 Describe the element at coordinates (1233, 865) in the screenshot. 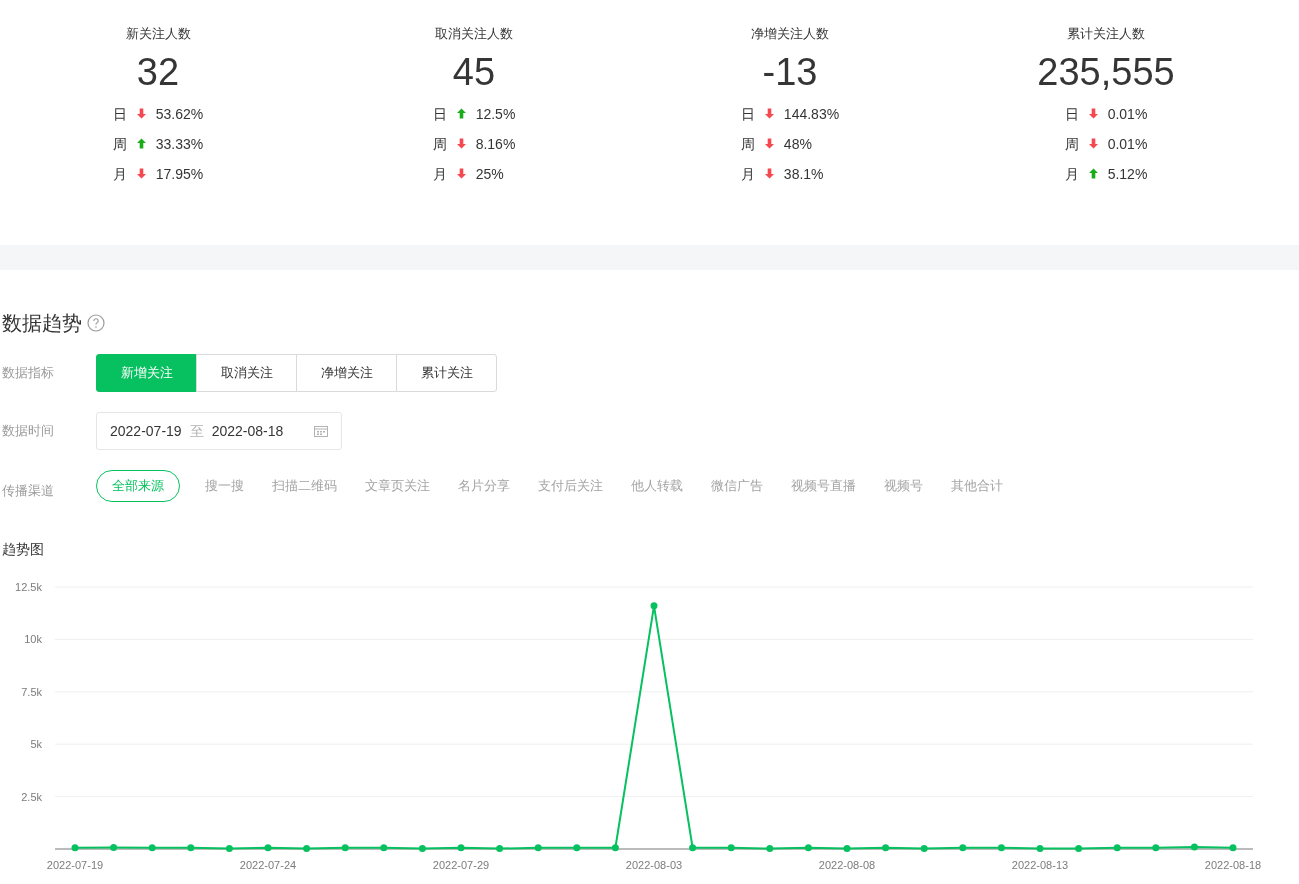

I see `x-tick-label: 2022-08-18` at that location.